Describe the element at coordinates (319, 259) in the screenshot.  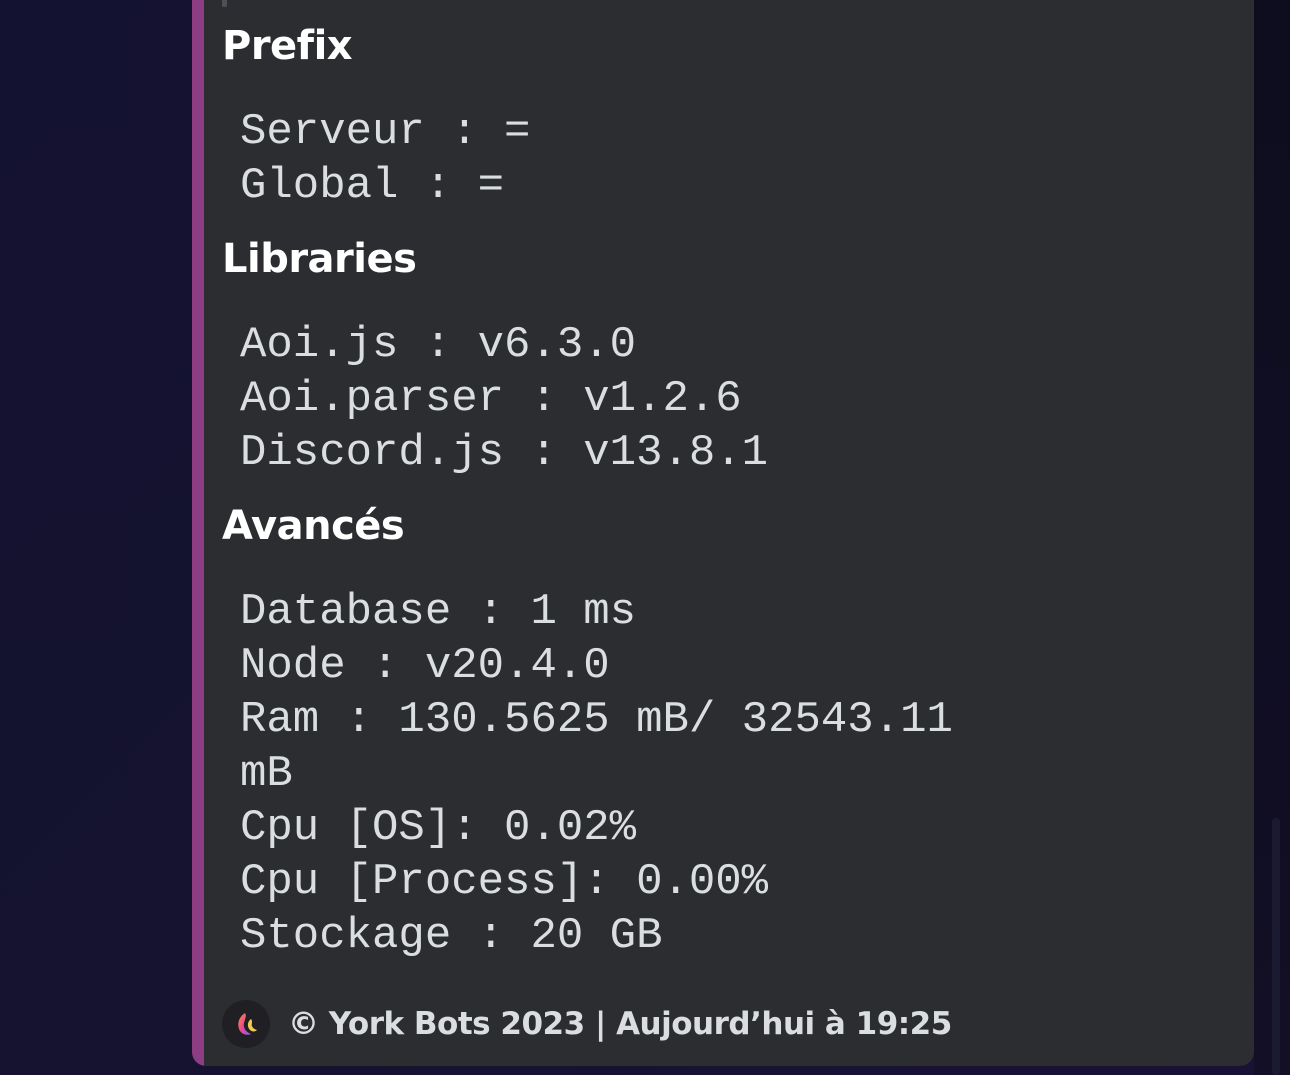
I see `section-title-libraries: Libraries` at that location.